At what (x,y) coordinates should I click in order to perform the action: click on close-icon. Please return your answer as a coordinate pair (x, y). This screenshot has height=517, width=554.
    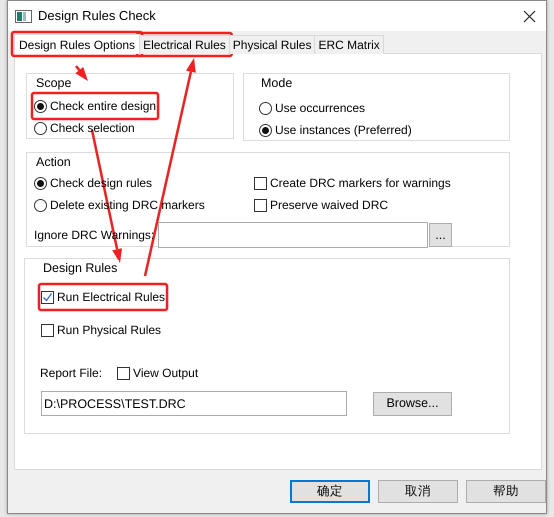
    Looking at the image, I should click on (529, 16).